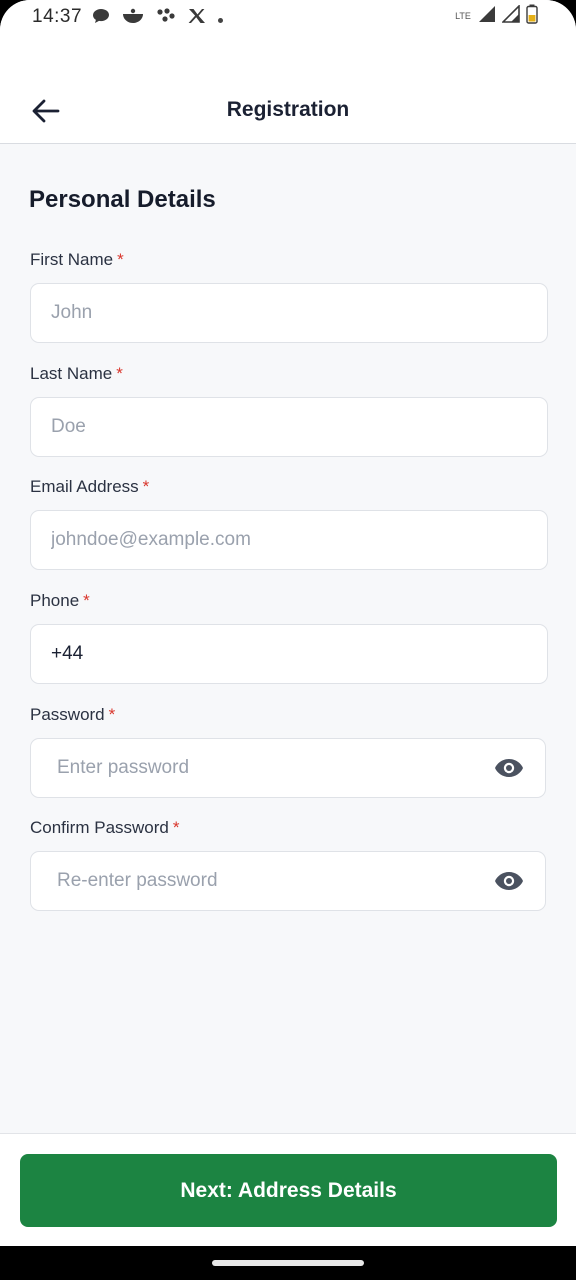 Image resolution: width=576 pixels, height=1280 pixels. I want to click on next-address-details-button: Next: Address Details, so click(288, 1190).